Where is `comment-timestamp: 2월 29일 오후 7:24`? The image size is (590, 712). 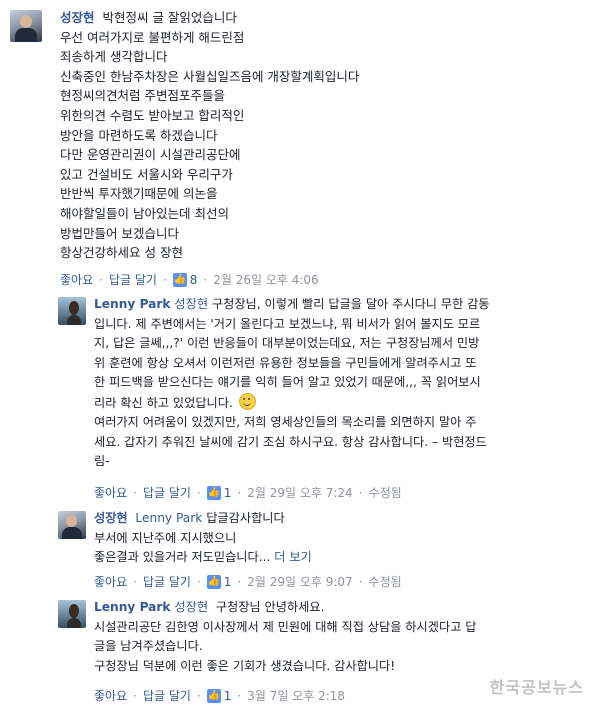
comment-timestamp: 2월 29일 오후 7:24 is located at coordinates (299, 492).